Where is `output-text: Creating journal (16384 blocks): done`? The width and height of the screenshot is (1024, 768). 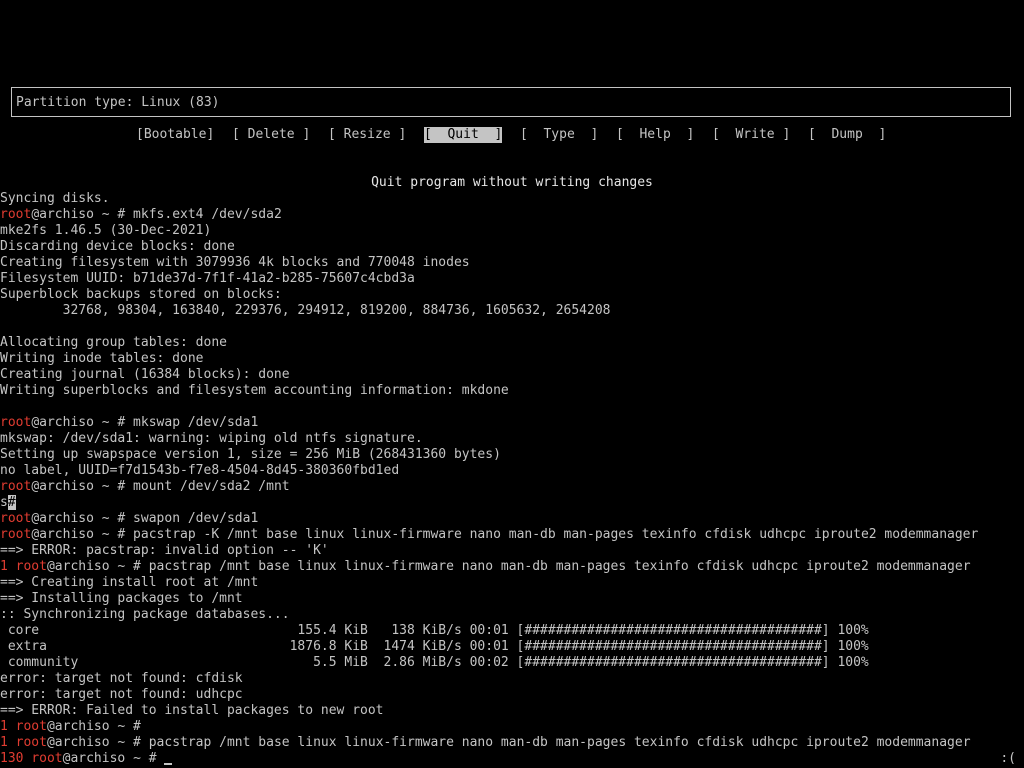 output-text: Creating journal (16384 blocks): done is located at coordinates (145, 374).